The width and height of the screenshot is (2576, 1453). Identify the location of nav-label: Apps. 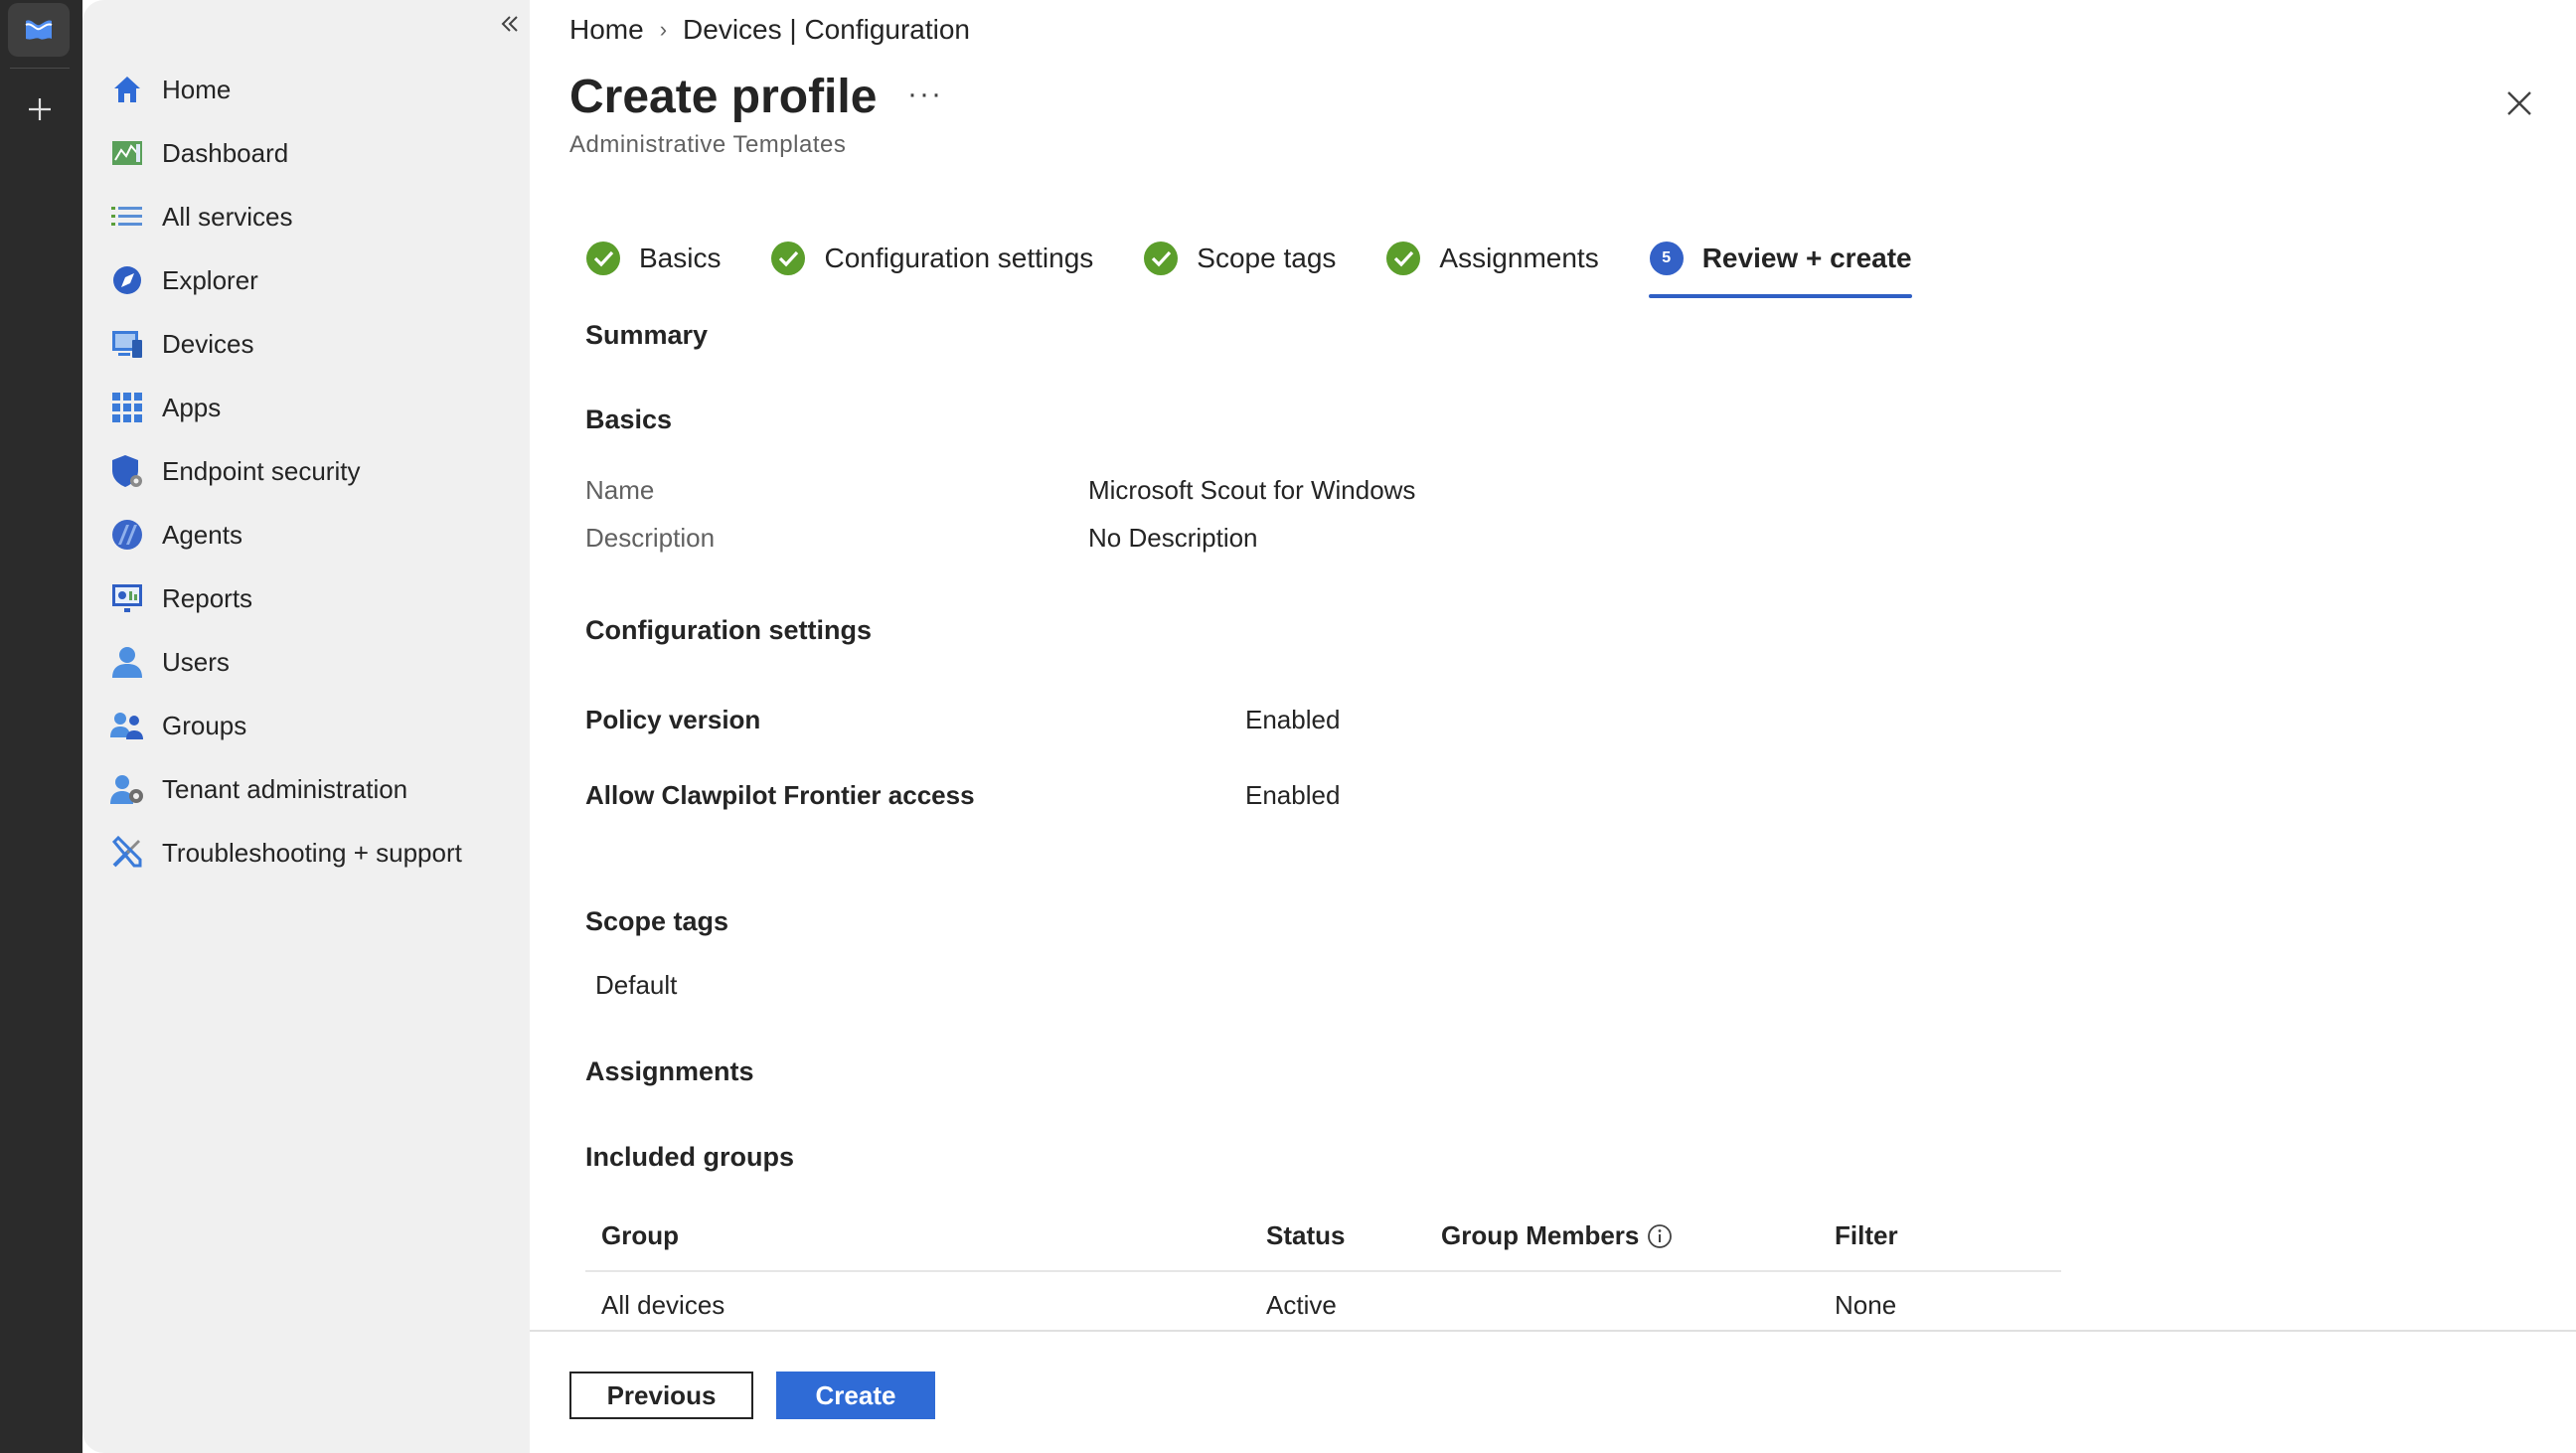
(192, 407).